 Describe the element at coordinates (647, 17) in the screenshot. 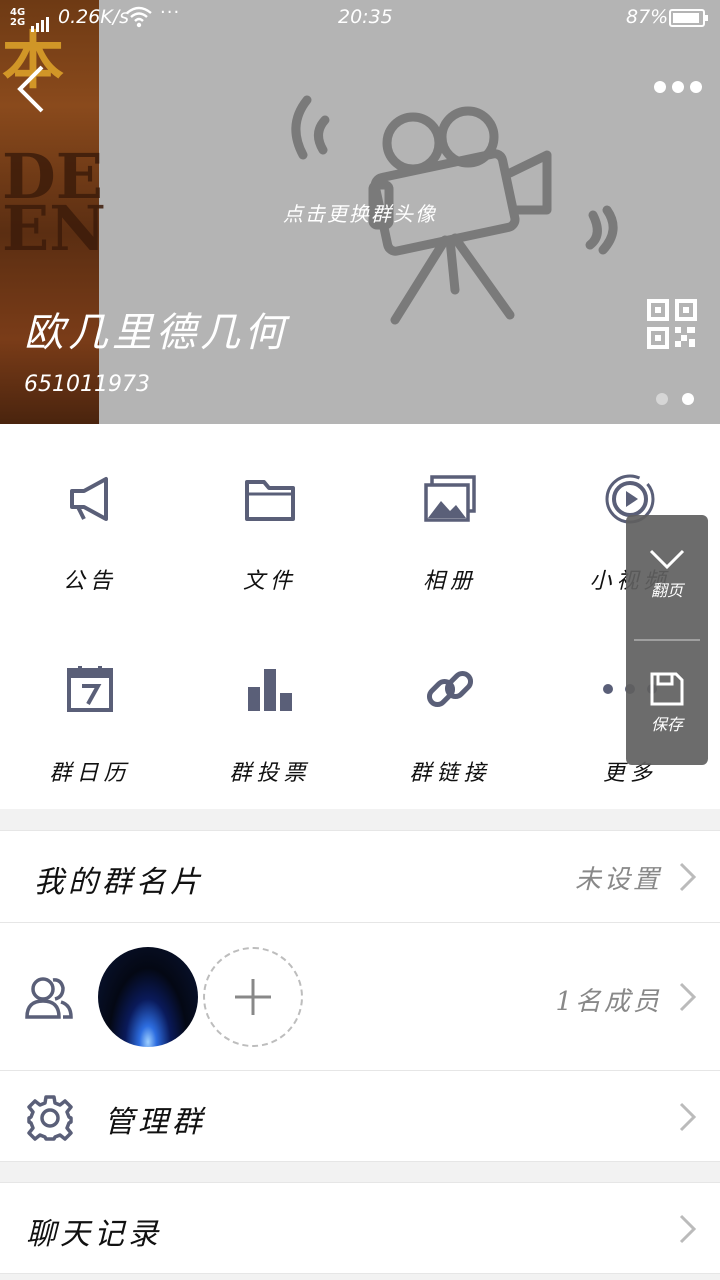

I see `battery-percent: 87%` at that location.